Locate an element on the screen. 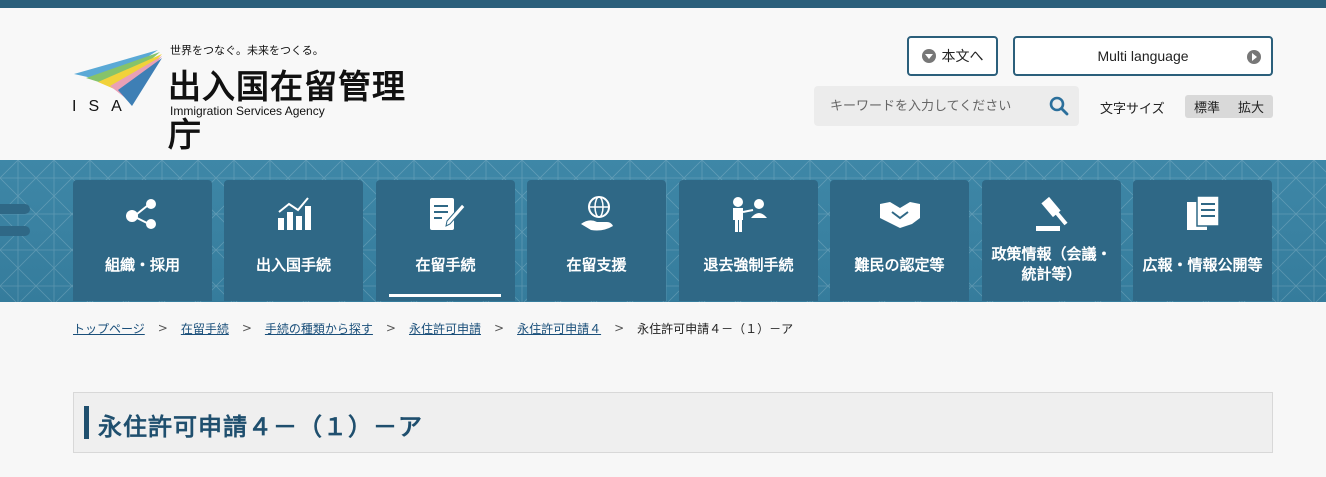  nav-item-immigration: 出入国手続 is located at coordinates (293, 240).